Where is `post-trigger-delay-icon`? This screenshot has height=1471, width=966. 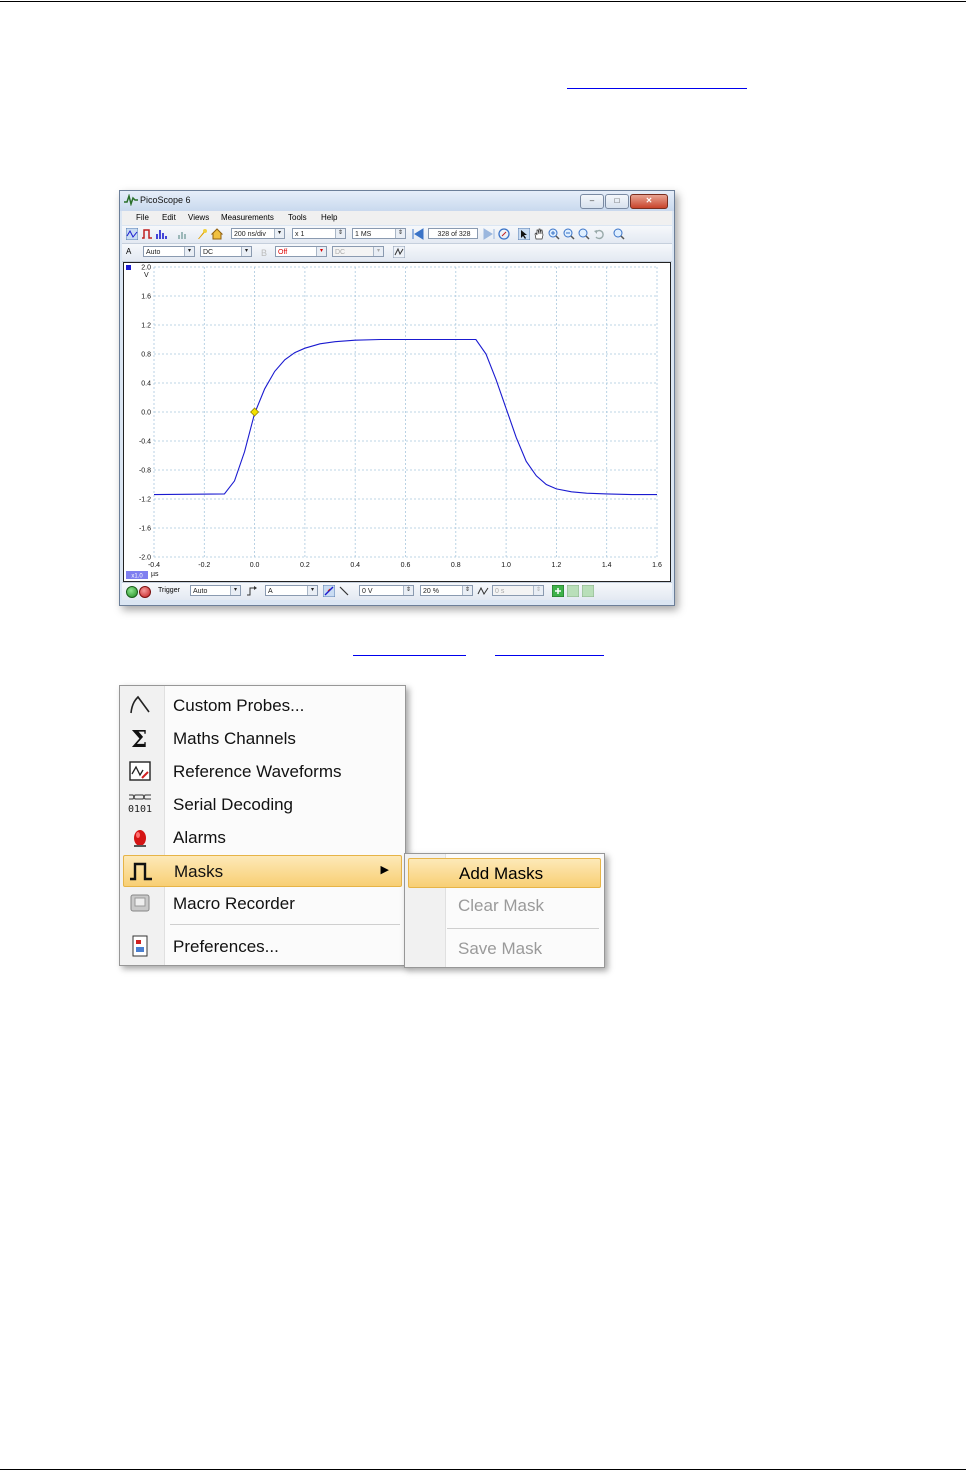
post-trigger-delay-icon is located at coordinates (483, 591).